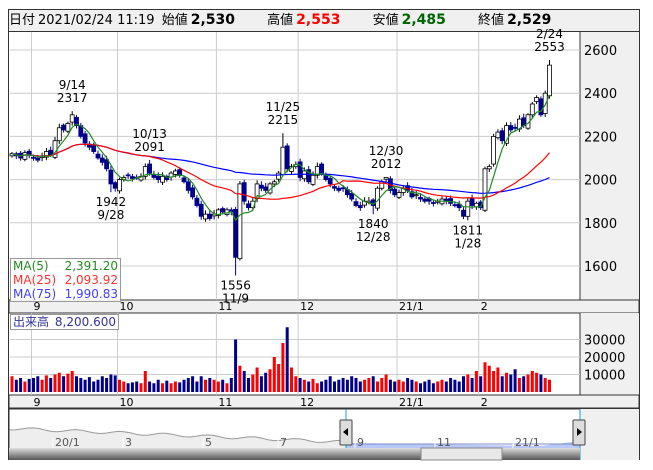  I want to click on annotation-date: 1/28, so click(467, 243).